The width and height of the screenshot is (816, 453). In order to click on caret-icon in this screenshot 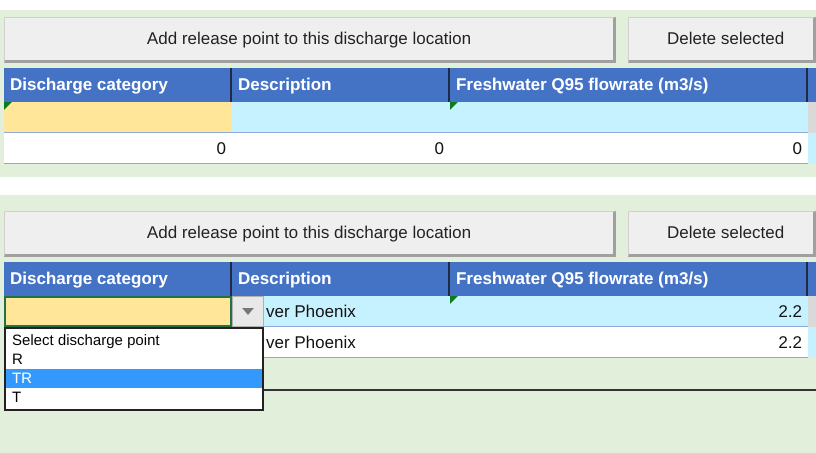, I will do `click(248, 311)`.